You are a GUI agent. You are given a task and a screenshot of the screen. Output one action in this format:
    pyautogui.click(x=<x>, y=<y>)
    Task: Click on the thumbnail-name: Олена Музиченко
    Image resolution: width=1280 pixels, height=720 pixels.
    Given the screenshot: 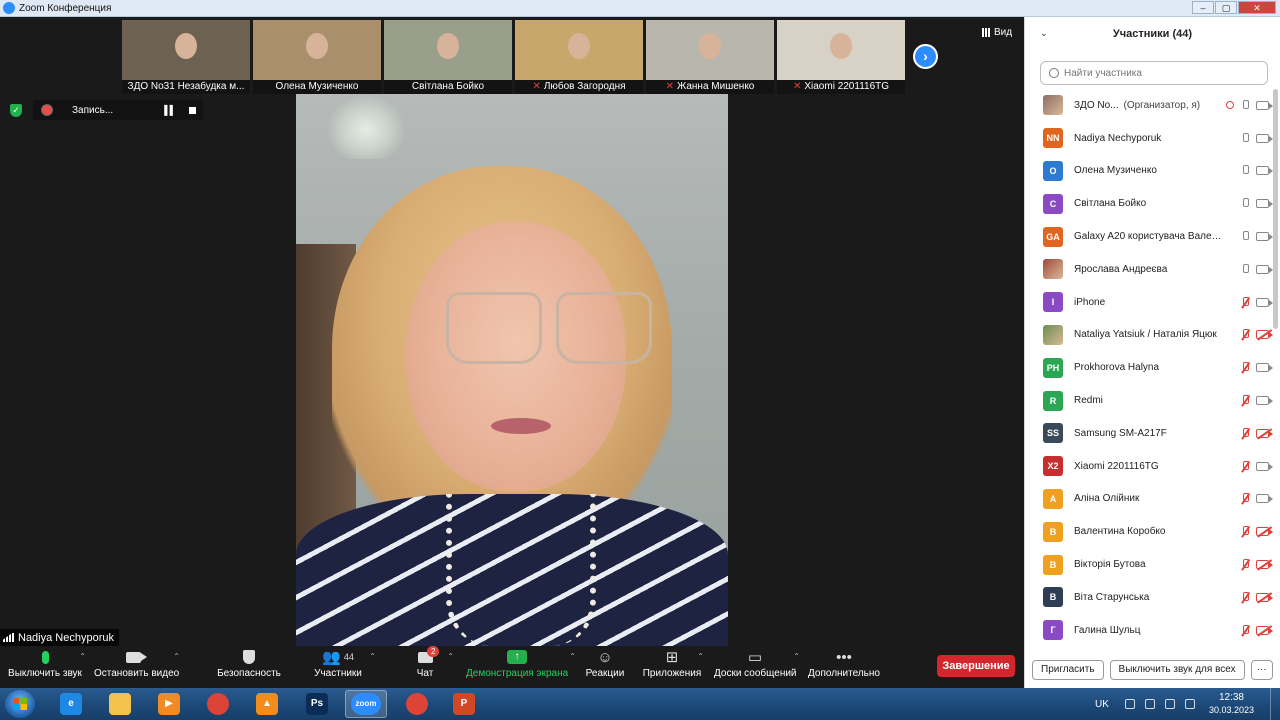 What is the action you would take?
    pyautogui.click(x=317, y=87)
    